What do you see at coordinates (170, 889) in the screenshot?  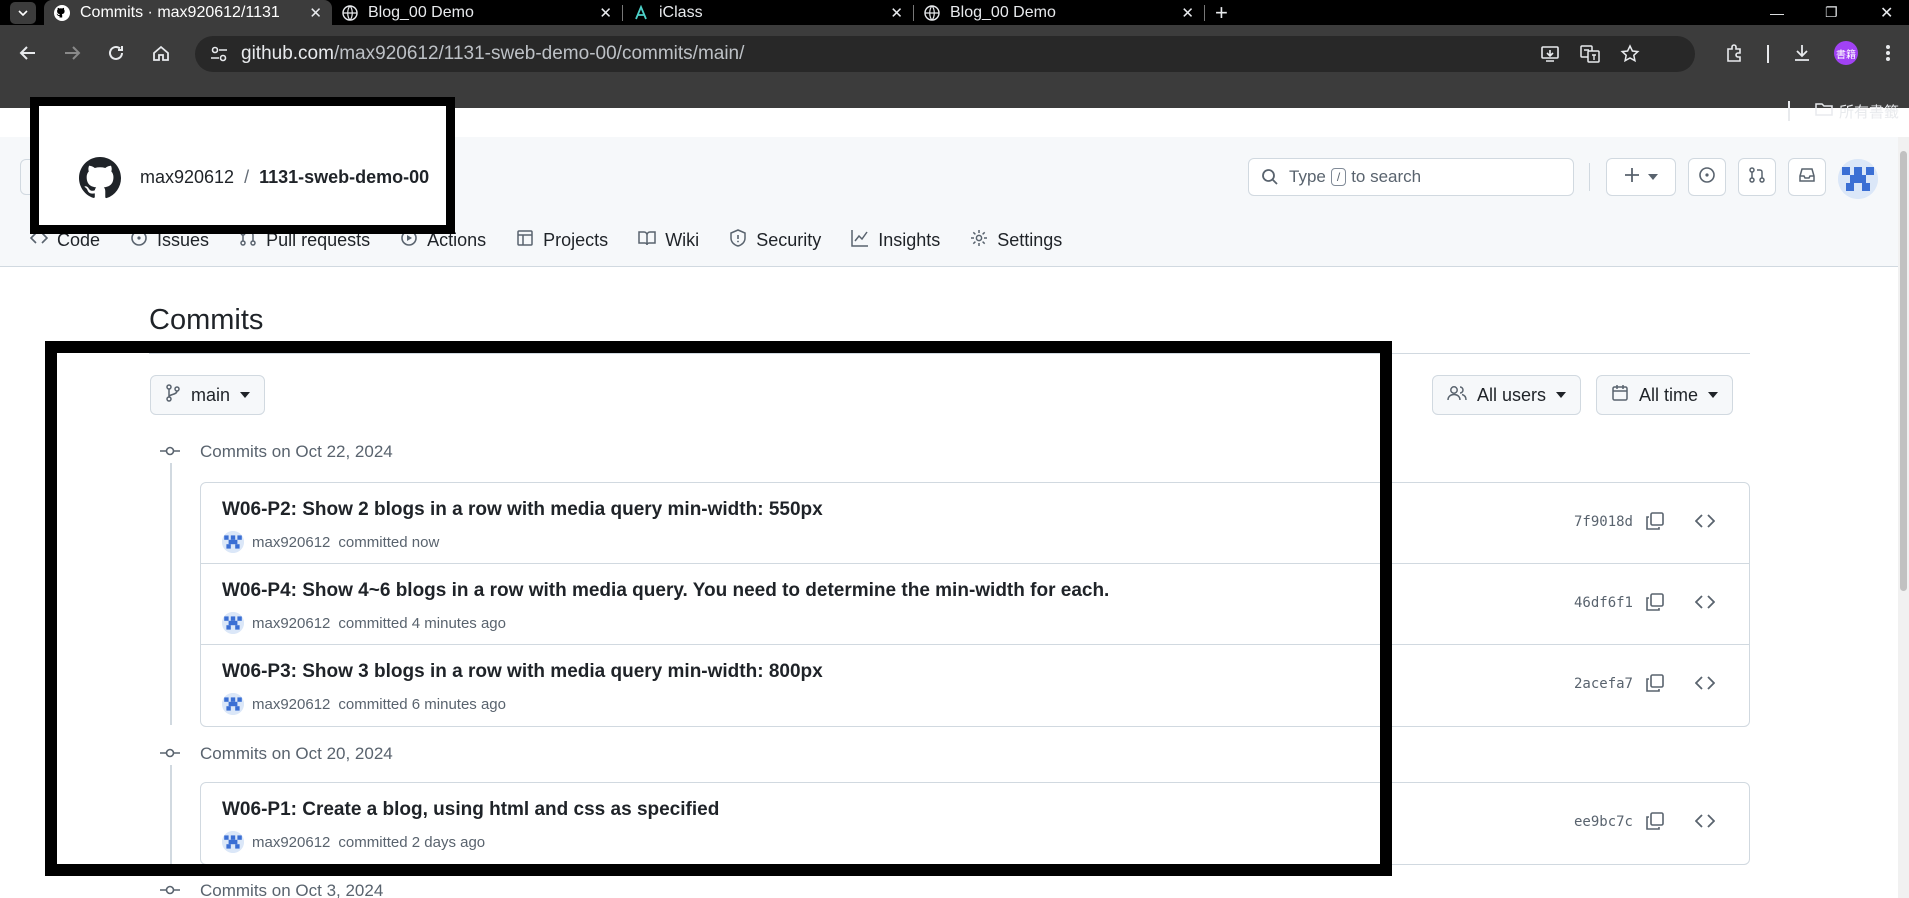 I see `commit-node-icon` at bounding box center [170, 889].